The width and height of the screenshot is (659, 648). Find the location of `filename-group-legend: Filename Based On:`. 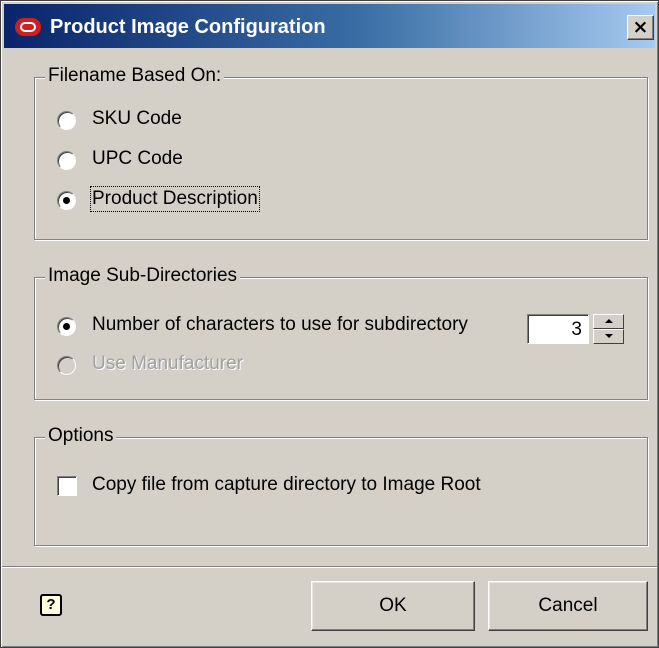

filename-group-legend: Filename Based On: is located at coordinates (135, 76).